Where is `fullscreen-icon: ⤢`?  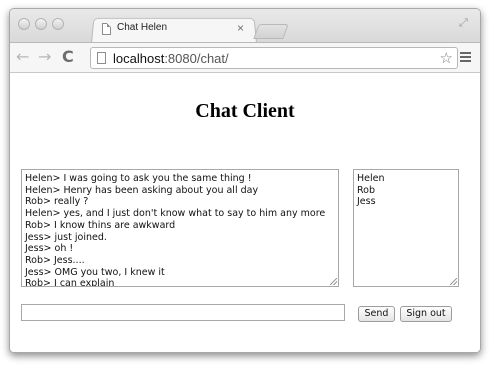
fullscreen-icon: ⤢ is located at coordinates (465, 23).